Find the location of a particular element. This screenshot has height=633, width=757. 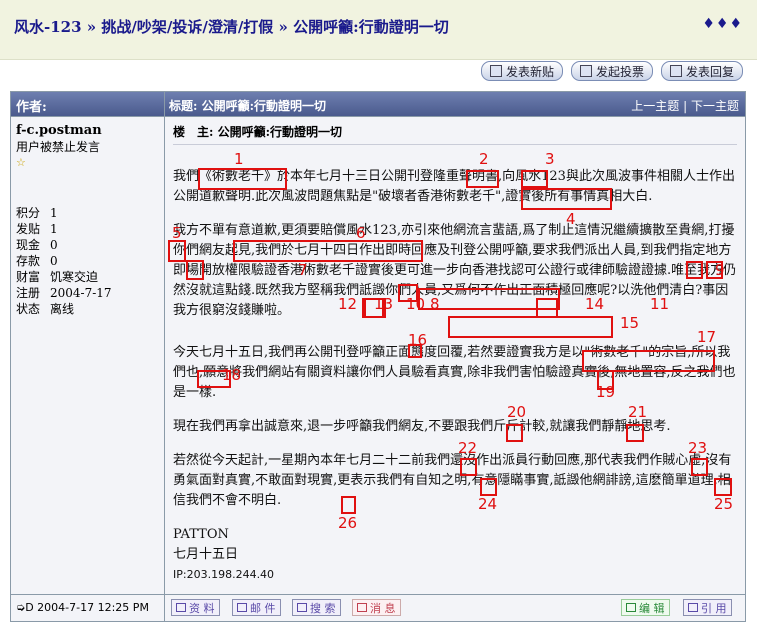

author-status: 用户被禁止发言 is located at coordinates (58, 147).